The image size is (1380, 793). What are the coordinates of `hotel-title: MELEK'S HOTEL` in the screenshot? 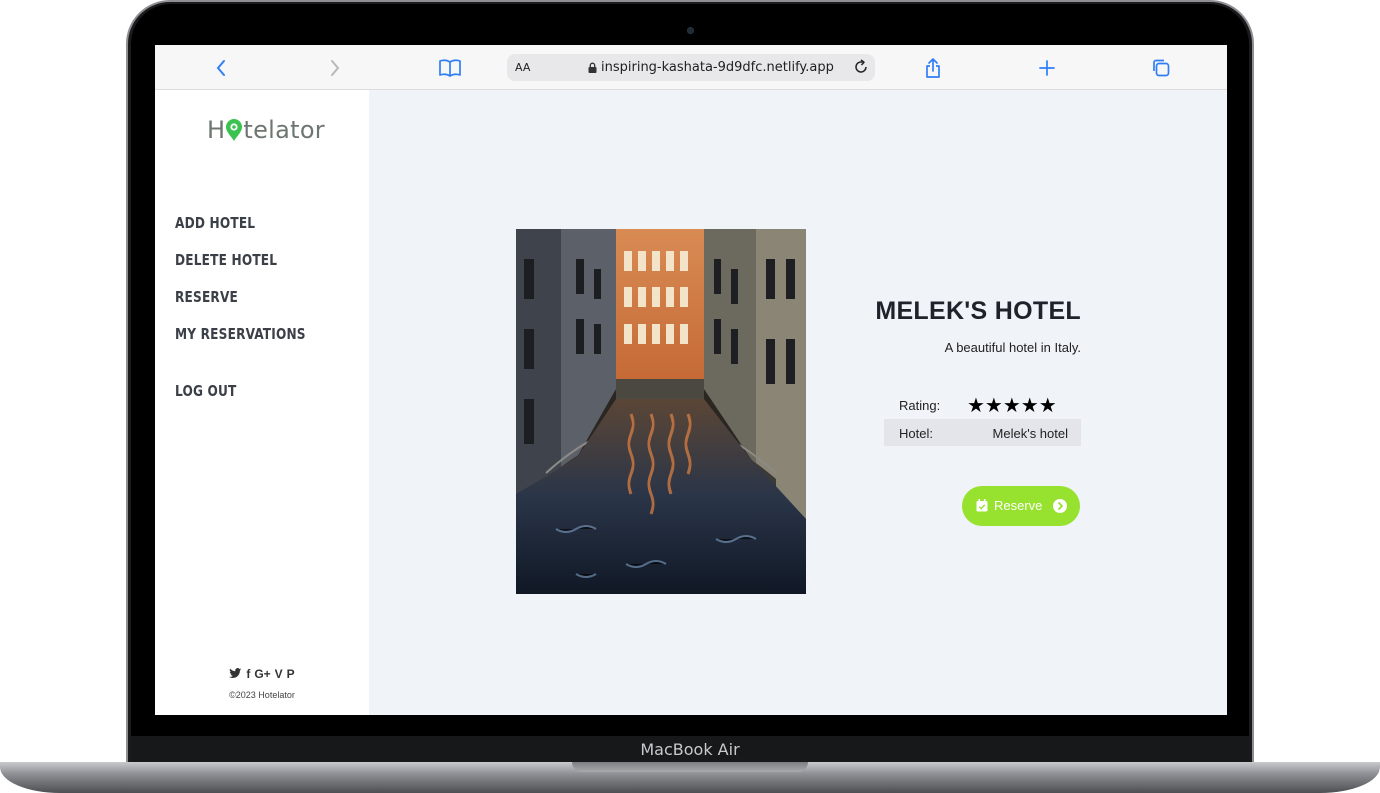 It's located at (978, 311).